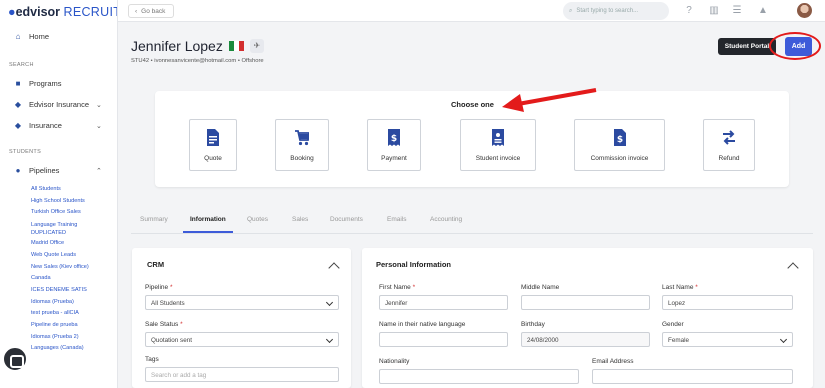  Describe the element at coordinates (208, 219) in the screenshot. I see `tab-information: Information` at that location.